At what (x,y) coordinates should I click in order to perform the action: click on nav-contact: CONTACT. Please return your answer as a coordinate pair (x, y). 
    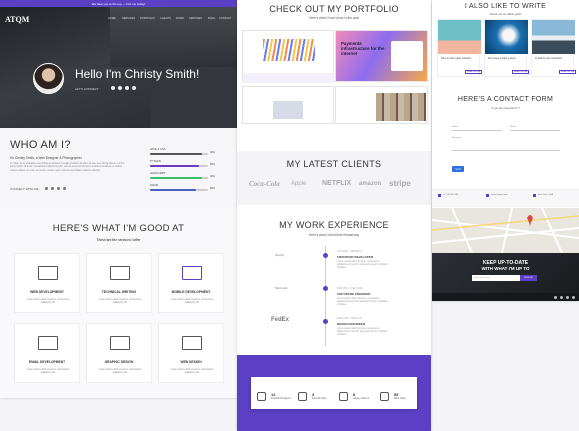
    Looking at the image, I should click on (225, 18).